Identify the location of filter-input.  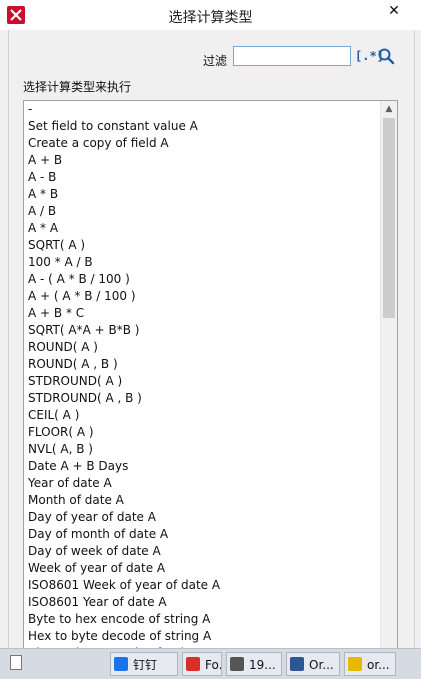
(292, 56).